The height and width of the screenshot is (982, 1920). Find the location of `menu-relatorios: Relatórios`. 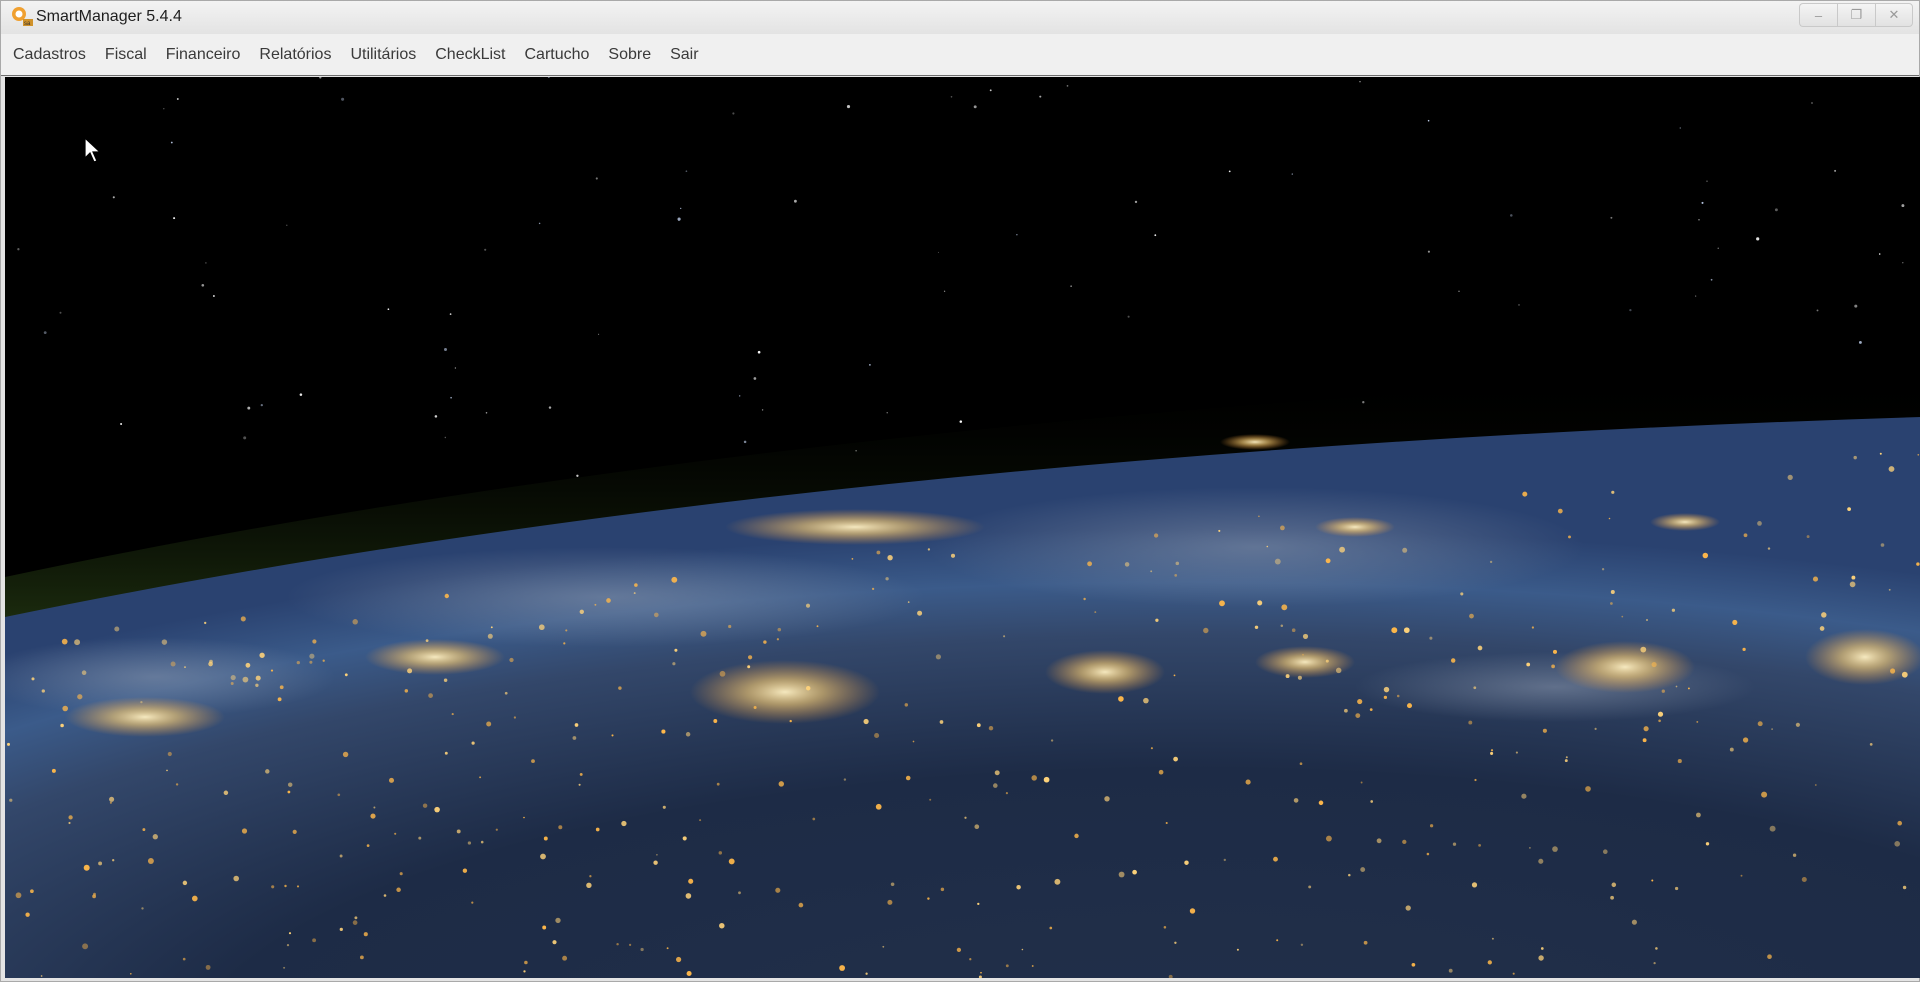

menu-relatorios: Relatórios is located at coordinates (295, 55).